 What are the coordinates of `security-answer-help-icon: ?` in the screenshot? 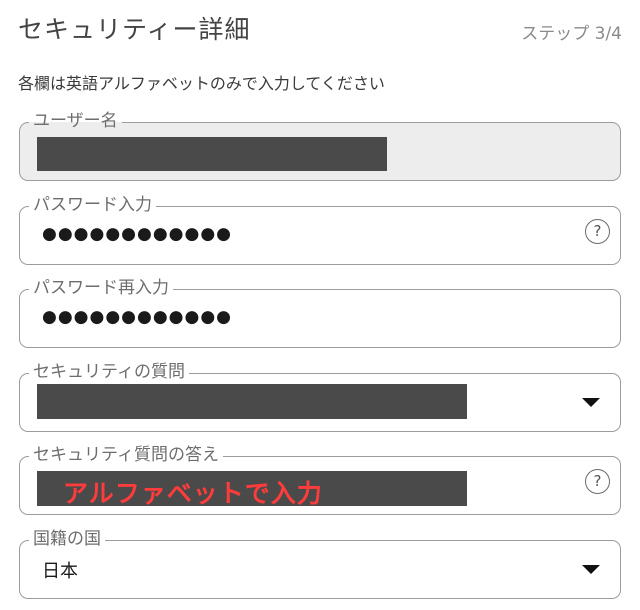 It's located at (597, 481).